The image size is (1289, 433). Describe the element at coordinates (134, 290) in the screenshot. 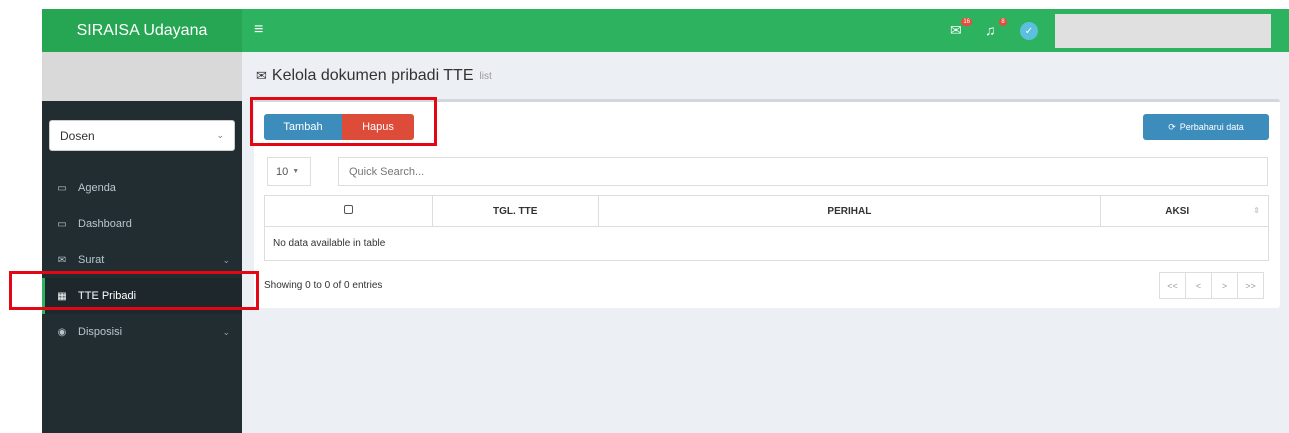

I see `highlight-box-tte-pribadi` at that location.